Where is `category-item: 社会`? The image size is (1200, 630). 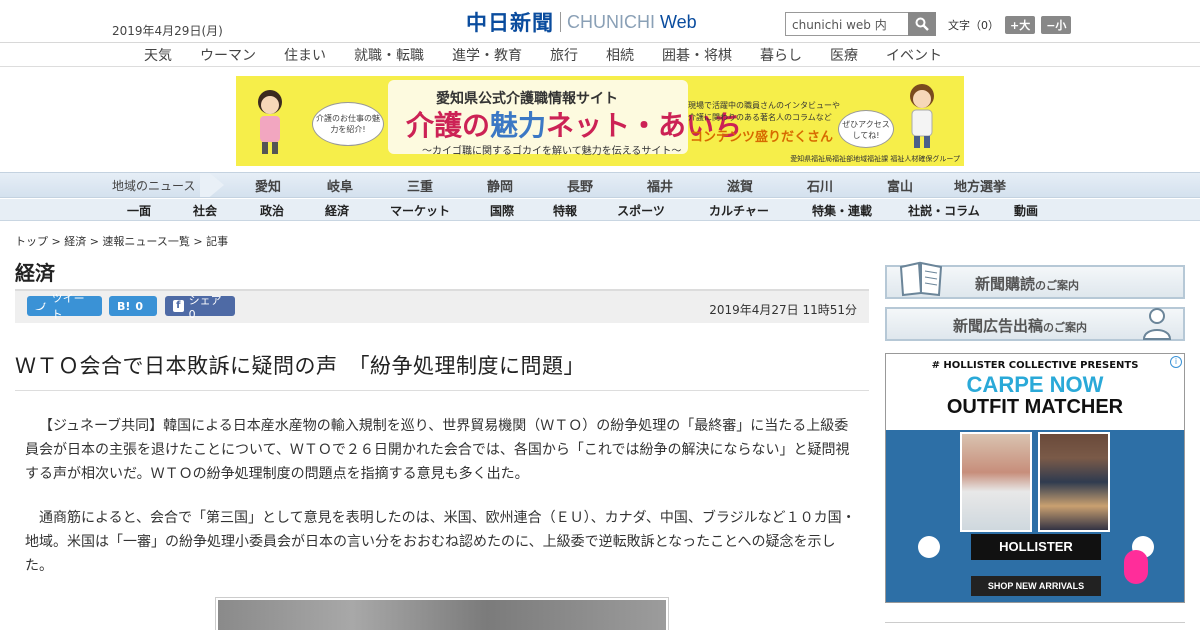
category-item: 社会 is located at coordinates (205, 210).